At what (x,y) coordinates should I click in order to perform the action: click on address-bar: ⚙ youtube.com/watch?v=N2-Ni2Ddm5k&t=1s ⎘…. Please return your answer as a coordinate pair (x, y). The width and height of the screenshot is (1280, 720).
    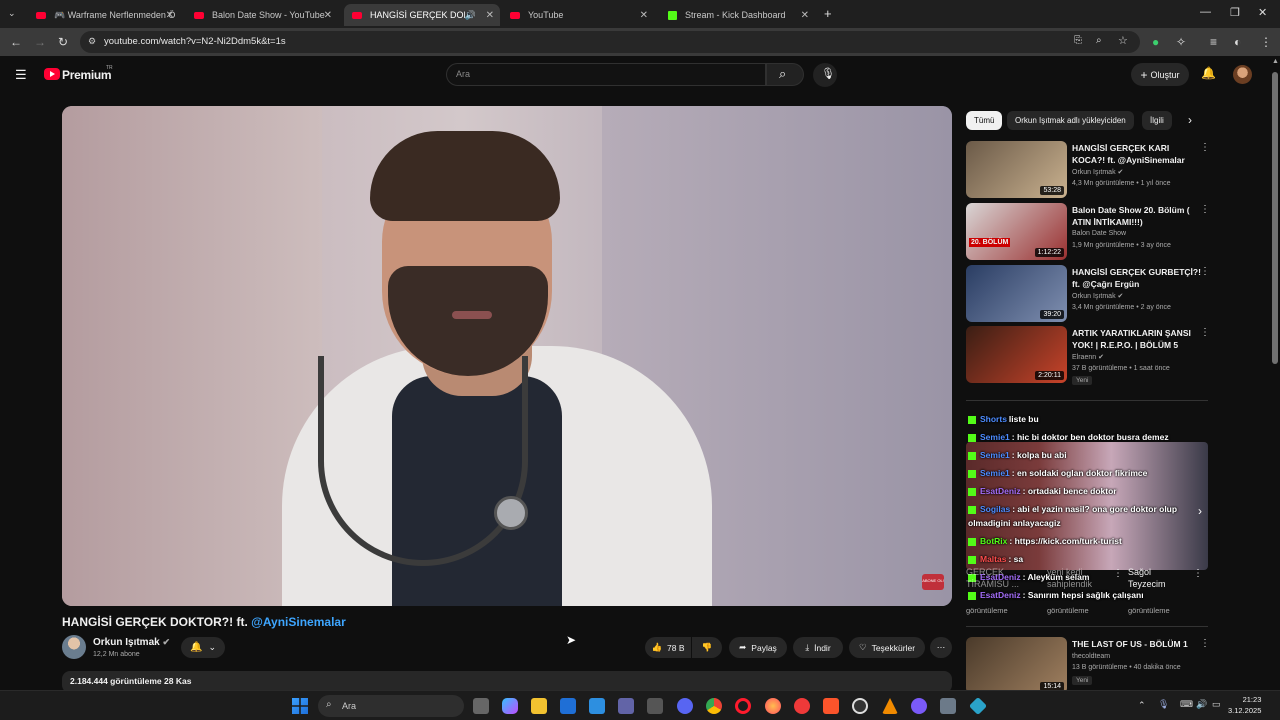
    Looking at the image, I should click on (610, 42).